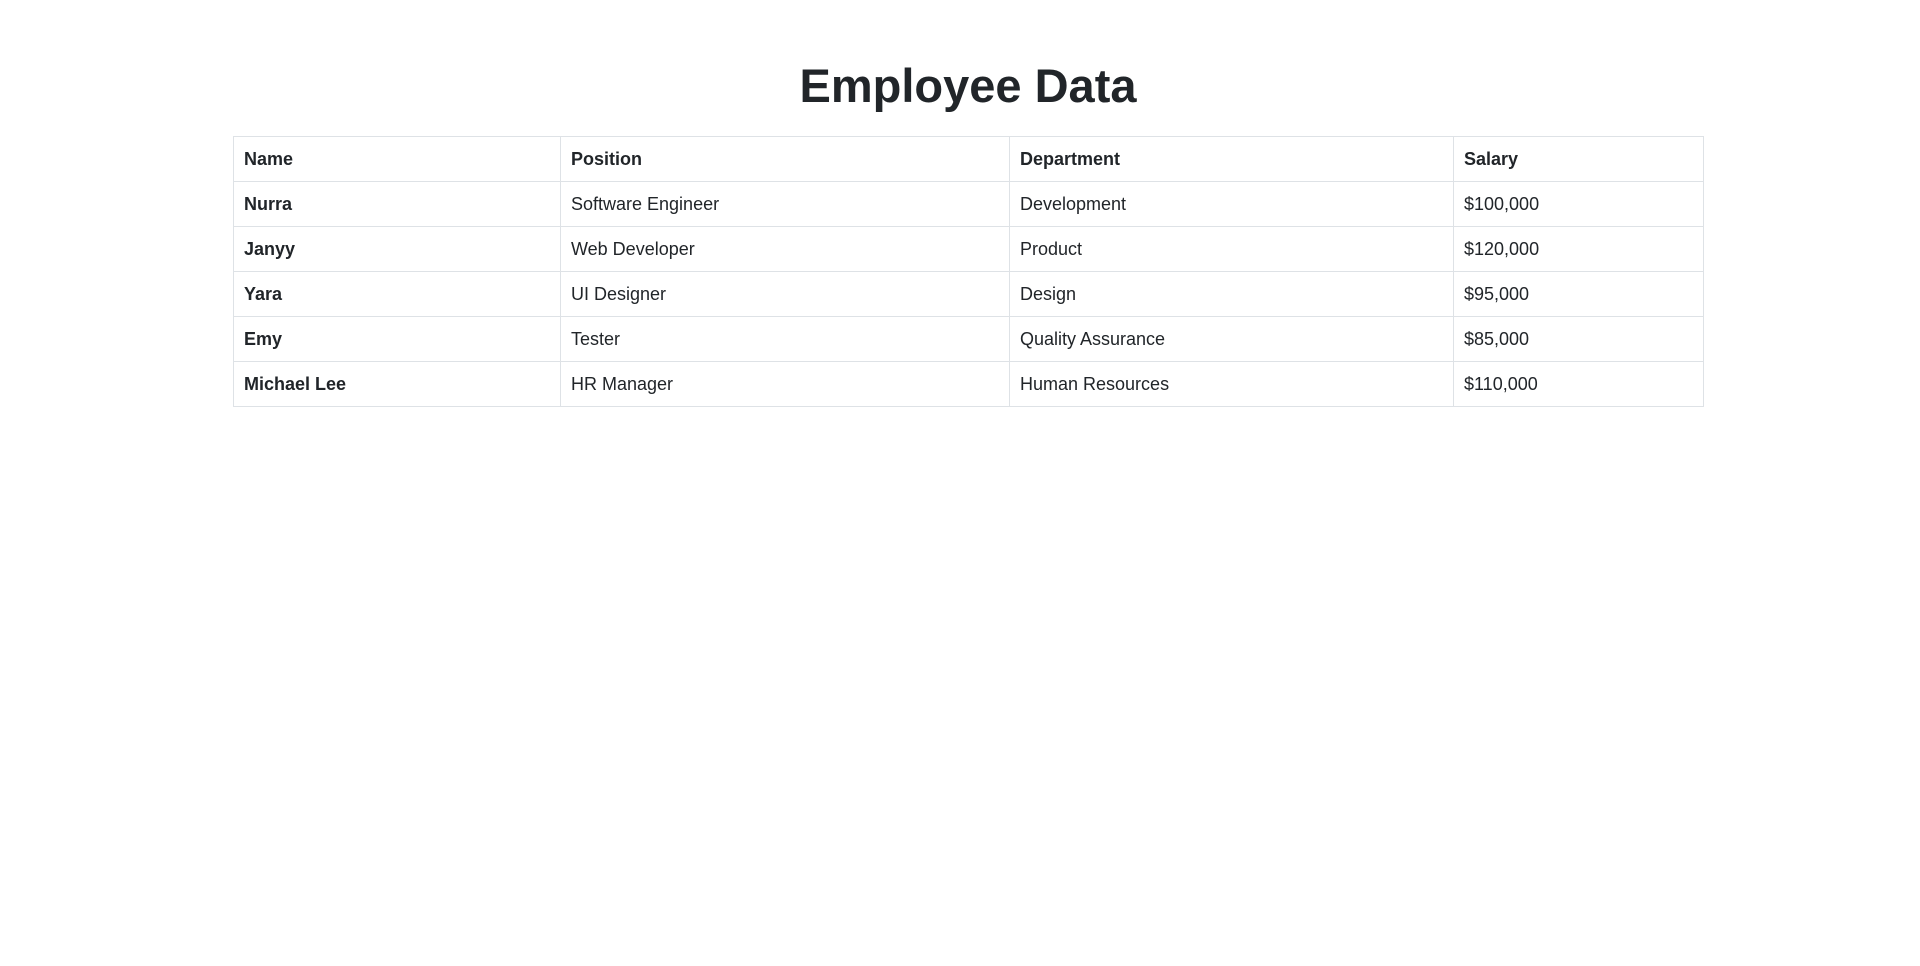  What do you see at coordinates (1231, 249) in the screenshot?
I see `cell-department: Product` at bounding box center [1231, 249].